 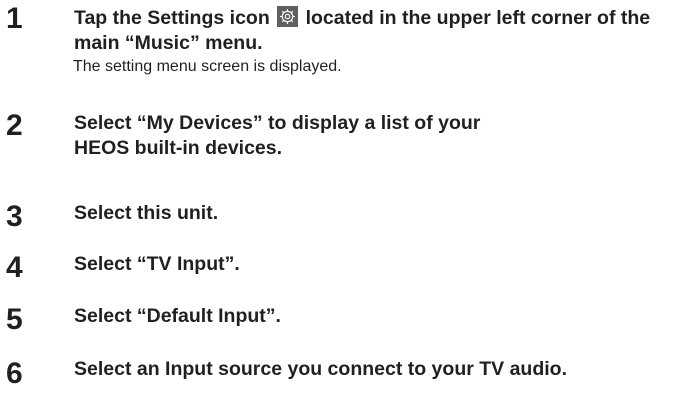 I want to click on step-number: 6, so click(x=14, y=373).